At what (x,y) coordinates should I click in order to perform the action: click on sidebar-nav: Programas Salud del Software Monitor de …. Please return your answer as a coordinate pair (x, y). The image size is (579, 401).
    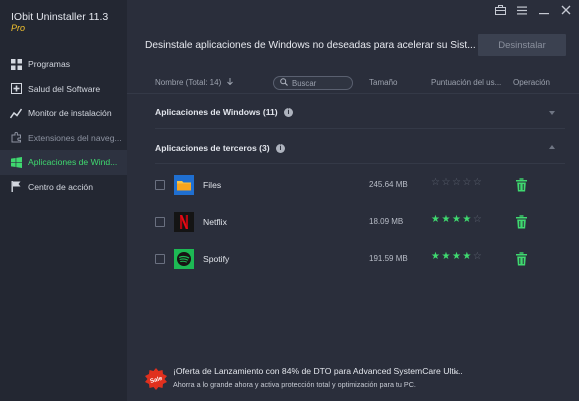
    Looking at the image, I should click on (63, 125).